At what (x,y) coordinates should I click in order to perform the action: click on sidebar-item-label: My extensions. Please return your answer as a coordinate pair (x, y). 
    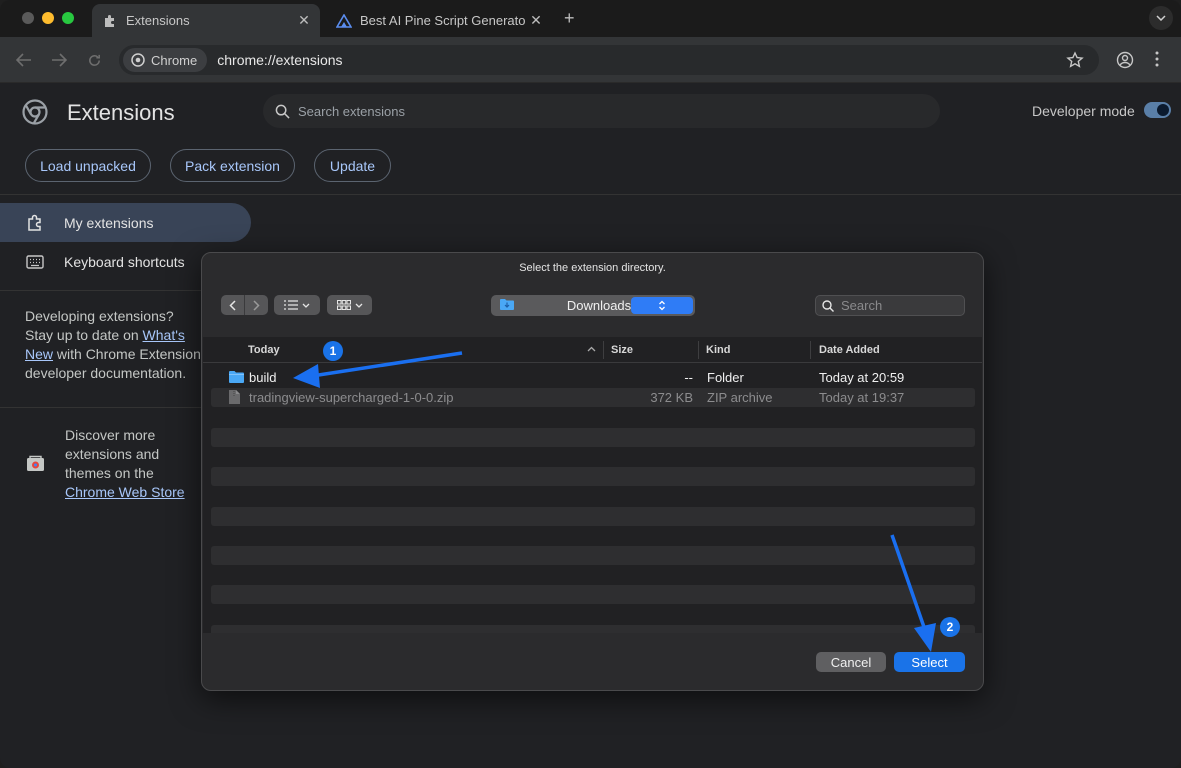
    Looking at the image, I should click on (109, 222).